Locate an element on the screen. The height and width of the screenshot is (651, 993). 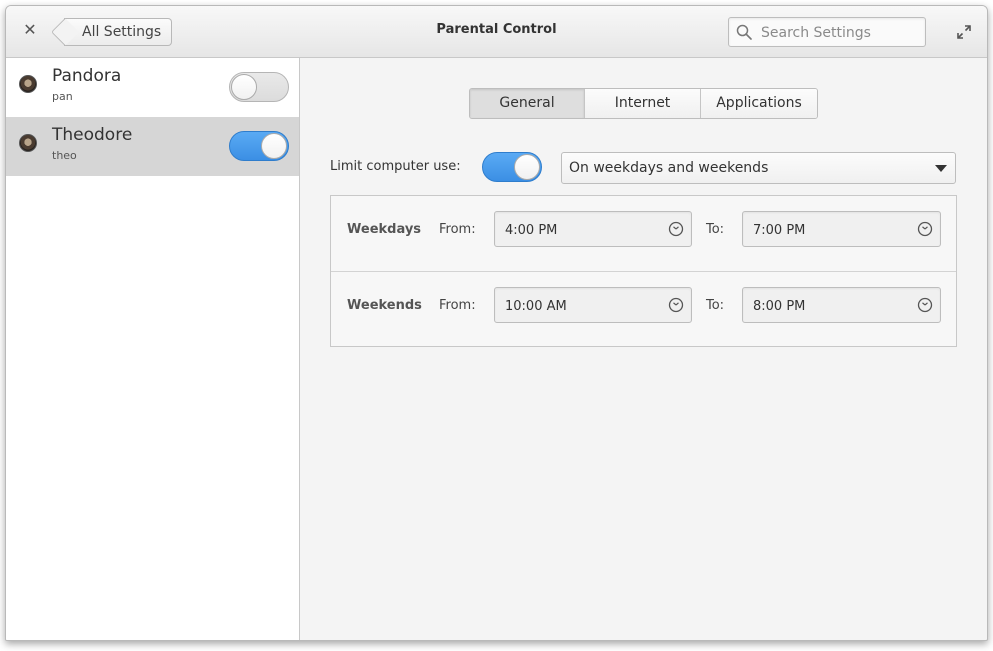
schedule-day-label: Weekends is located at coordinates (384, 305).